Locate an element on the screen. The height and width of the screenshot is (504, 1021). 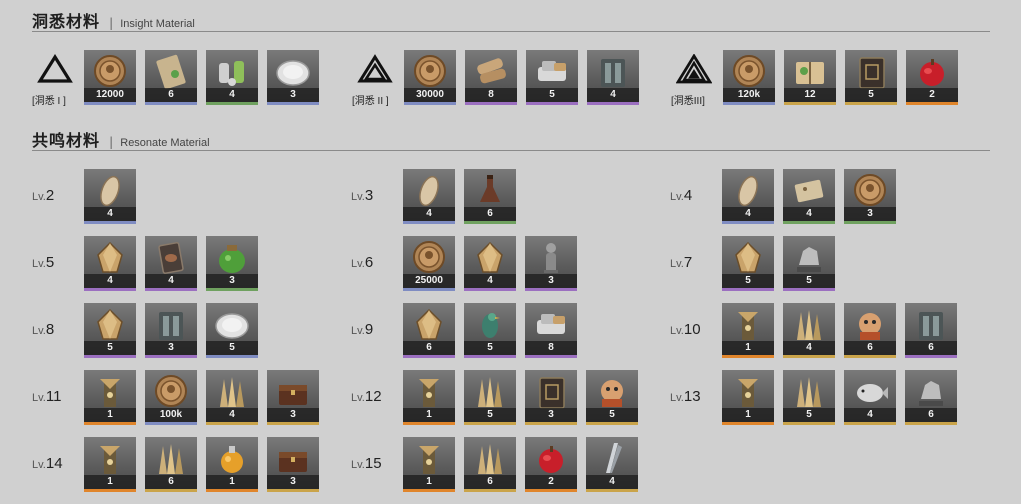
gear-bundle-icon is located at coordinates (552, 71).